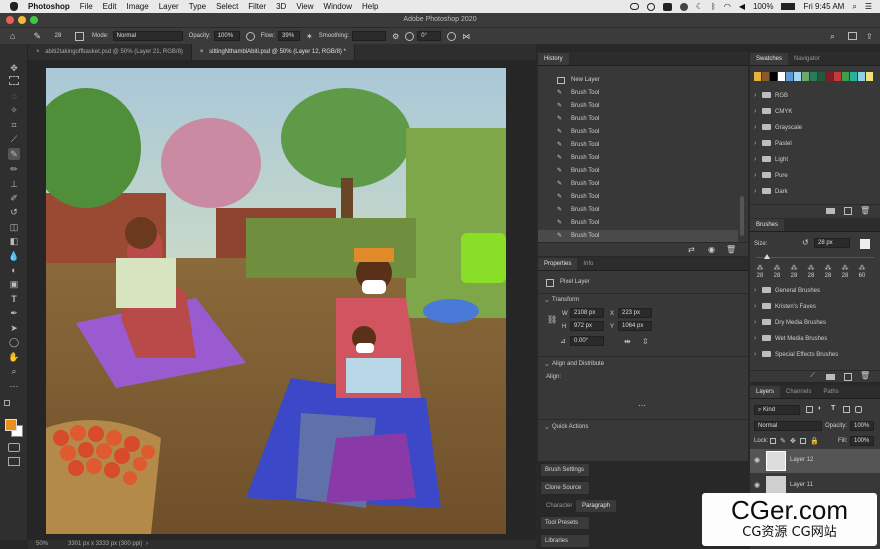  What do you see at coordinates (817, 143) in the screenshot?
I see `swatch-folder-pastel: › Pastel` at bounding box center [817, 143].